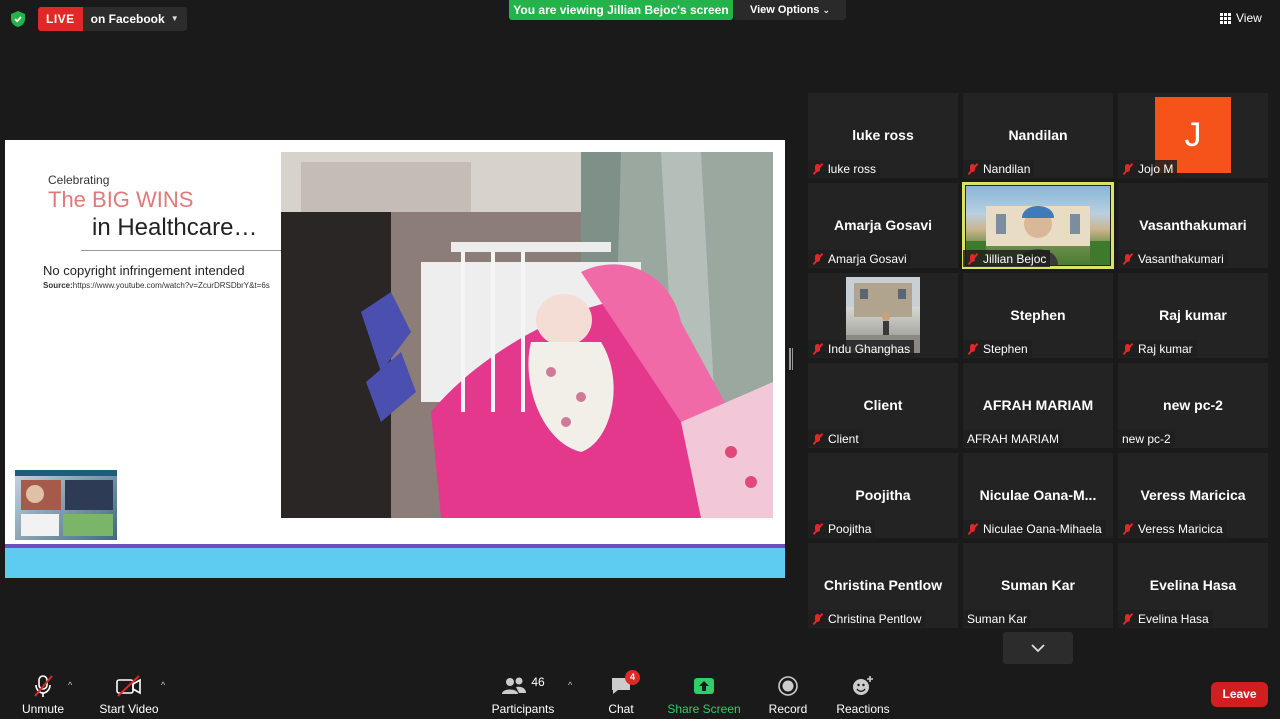 This screenshot has width=1280, height=719. I want to click on participant-tile: Amarja Gosavi Amarja Gosavi, so click(883, 225).